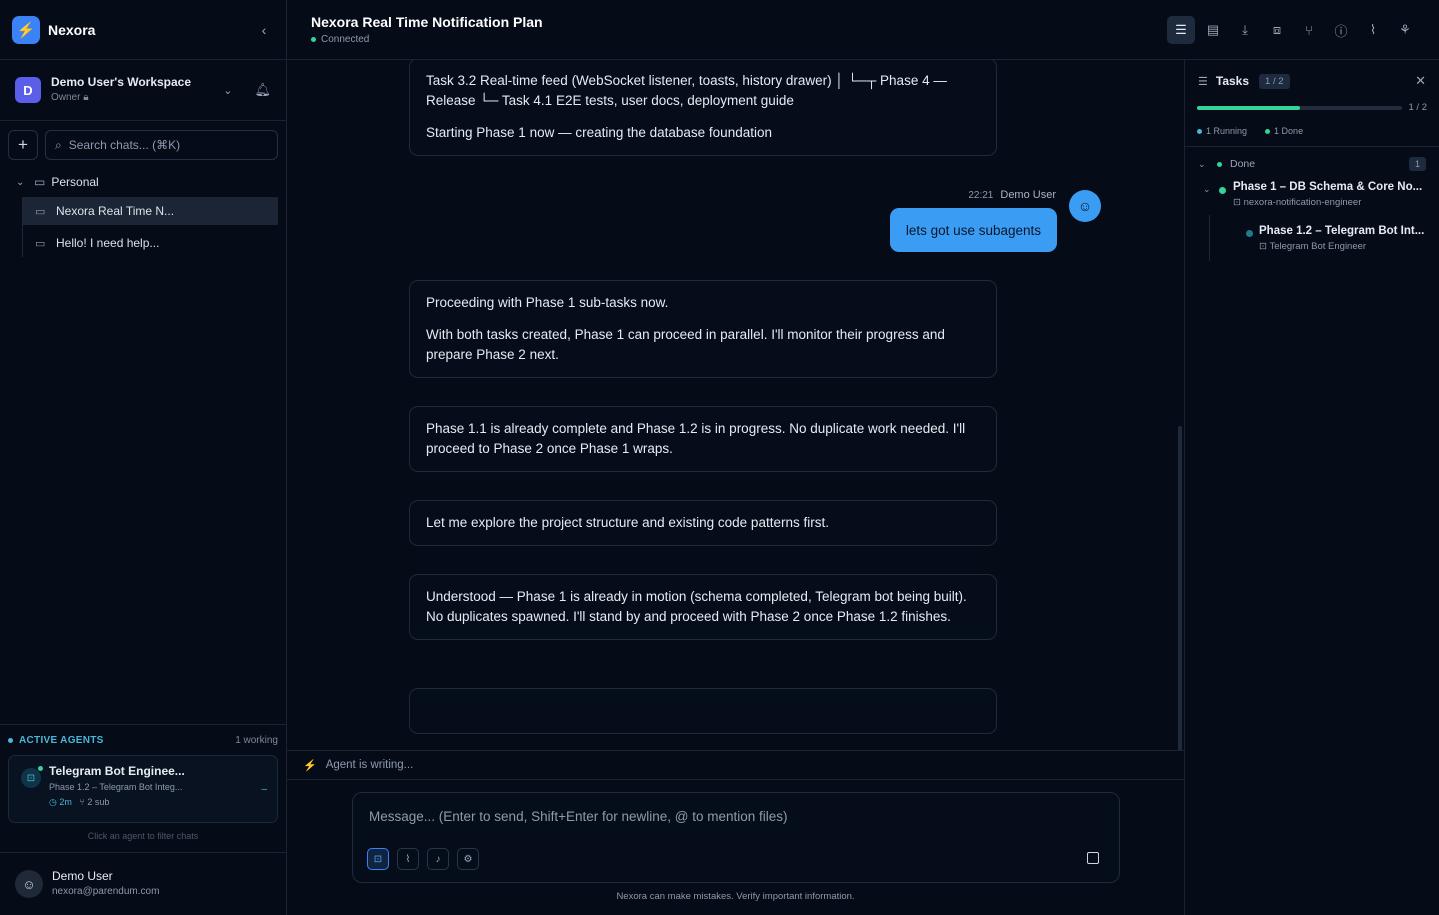 Image resolution: width=1439 pixels, height=915 pixels. What do you see at coordinates (1028, 195) in the screenshot?
I see `message-author: Demo User` at bounding box center [1028, 195].